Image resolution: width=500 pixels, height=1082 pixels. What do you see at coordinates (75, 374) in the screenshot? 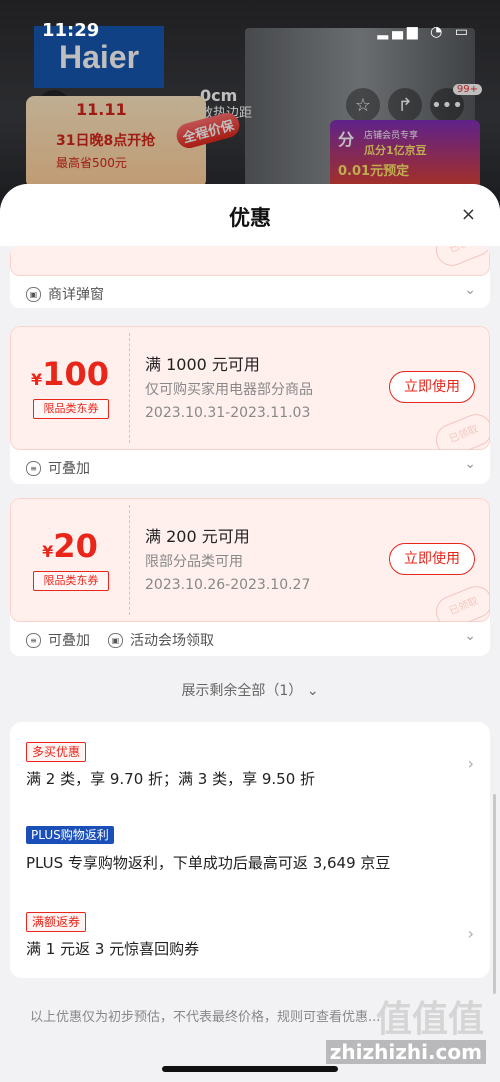
I see `amount-value: 100` at bounding box center [75, 374].